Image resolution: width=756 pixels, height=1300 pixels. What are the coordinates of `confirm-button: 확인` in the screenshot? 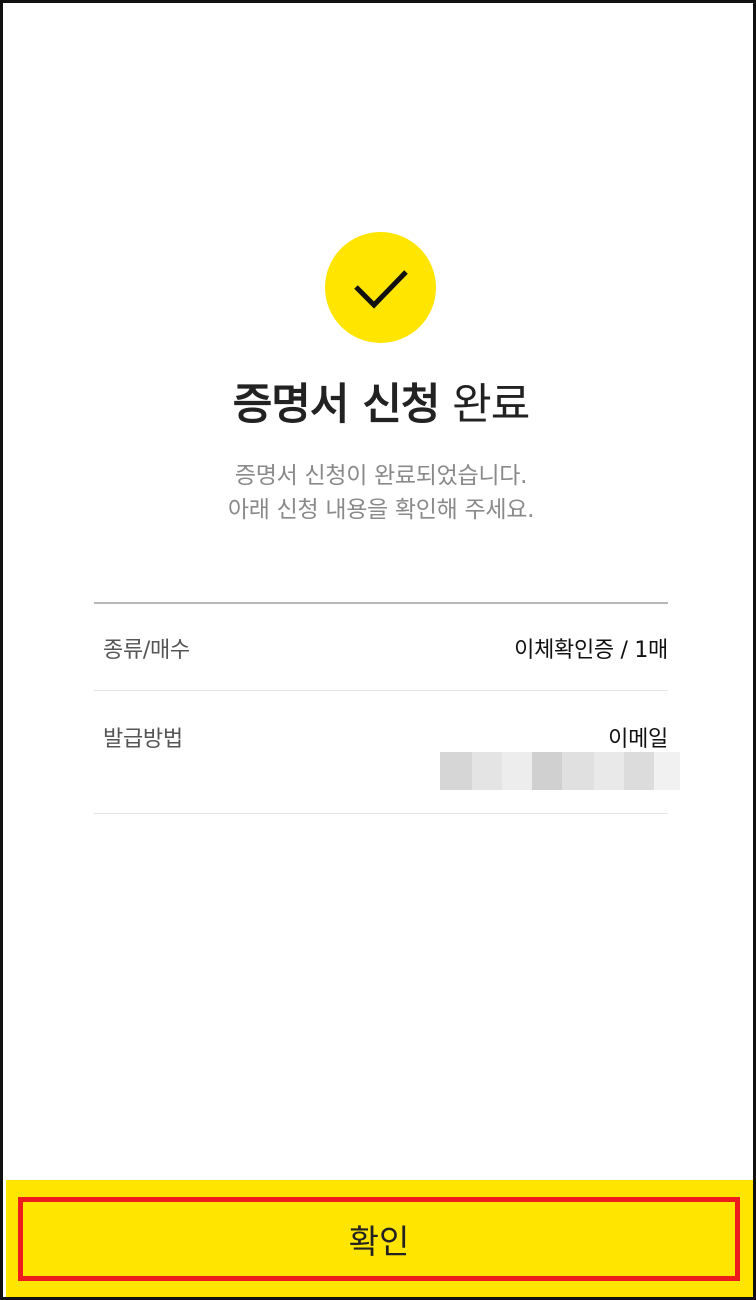 It's located at (379, 1239).